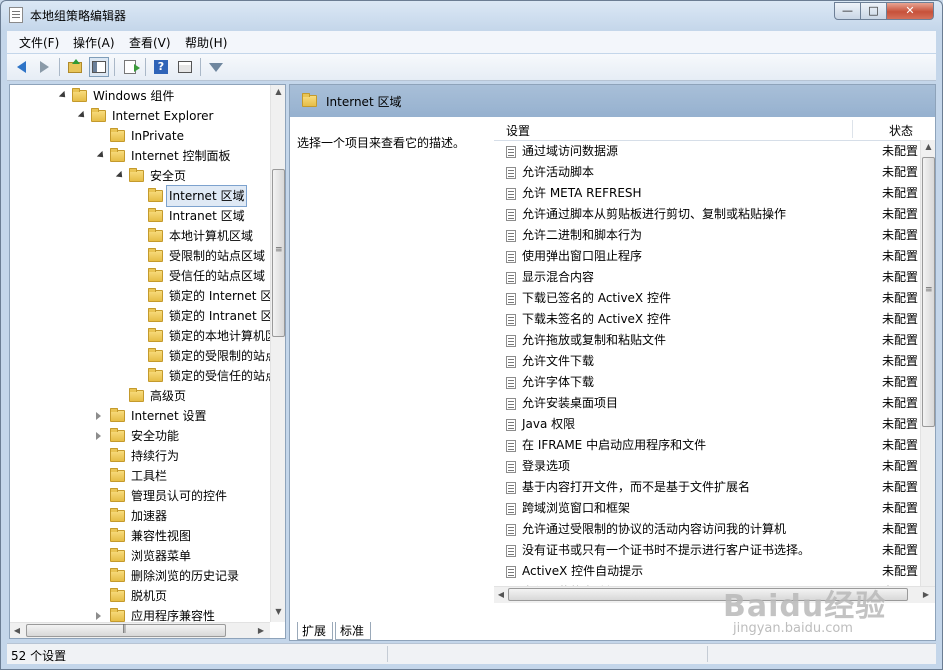 The image size is (943, 670). Describe the element at coordinates (713, 298) in the screenshot. I see `setting-row: 下载已签名的 ActiveX 控件 未配置` at that location.